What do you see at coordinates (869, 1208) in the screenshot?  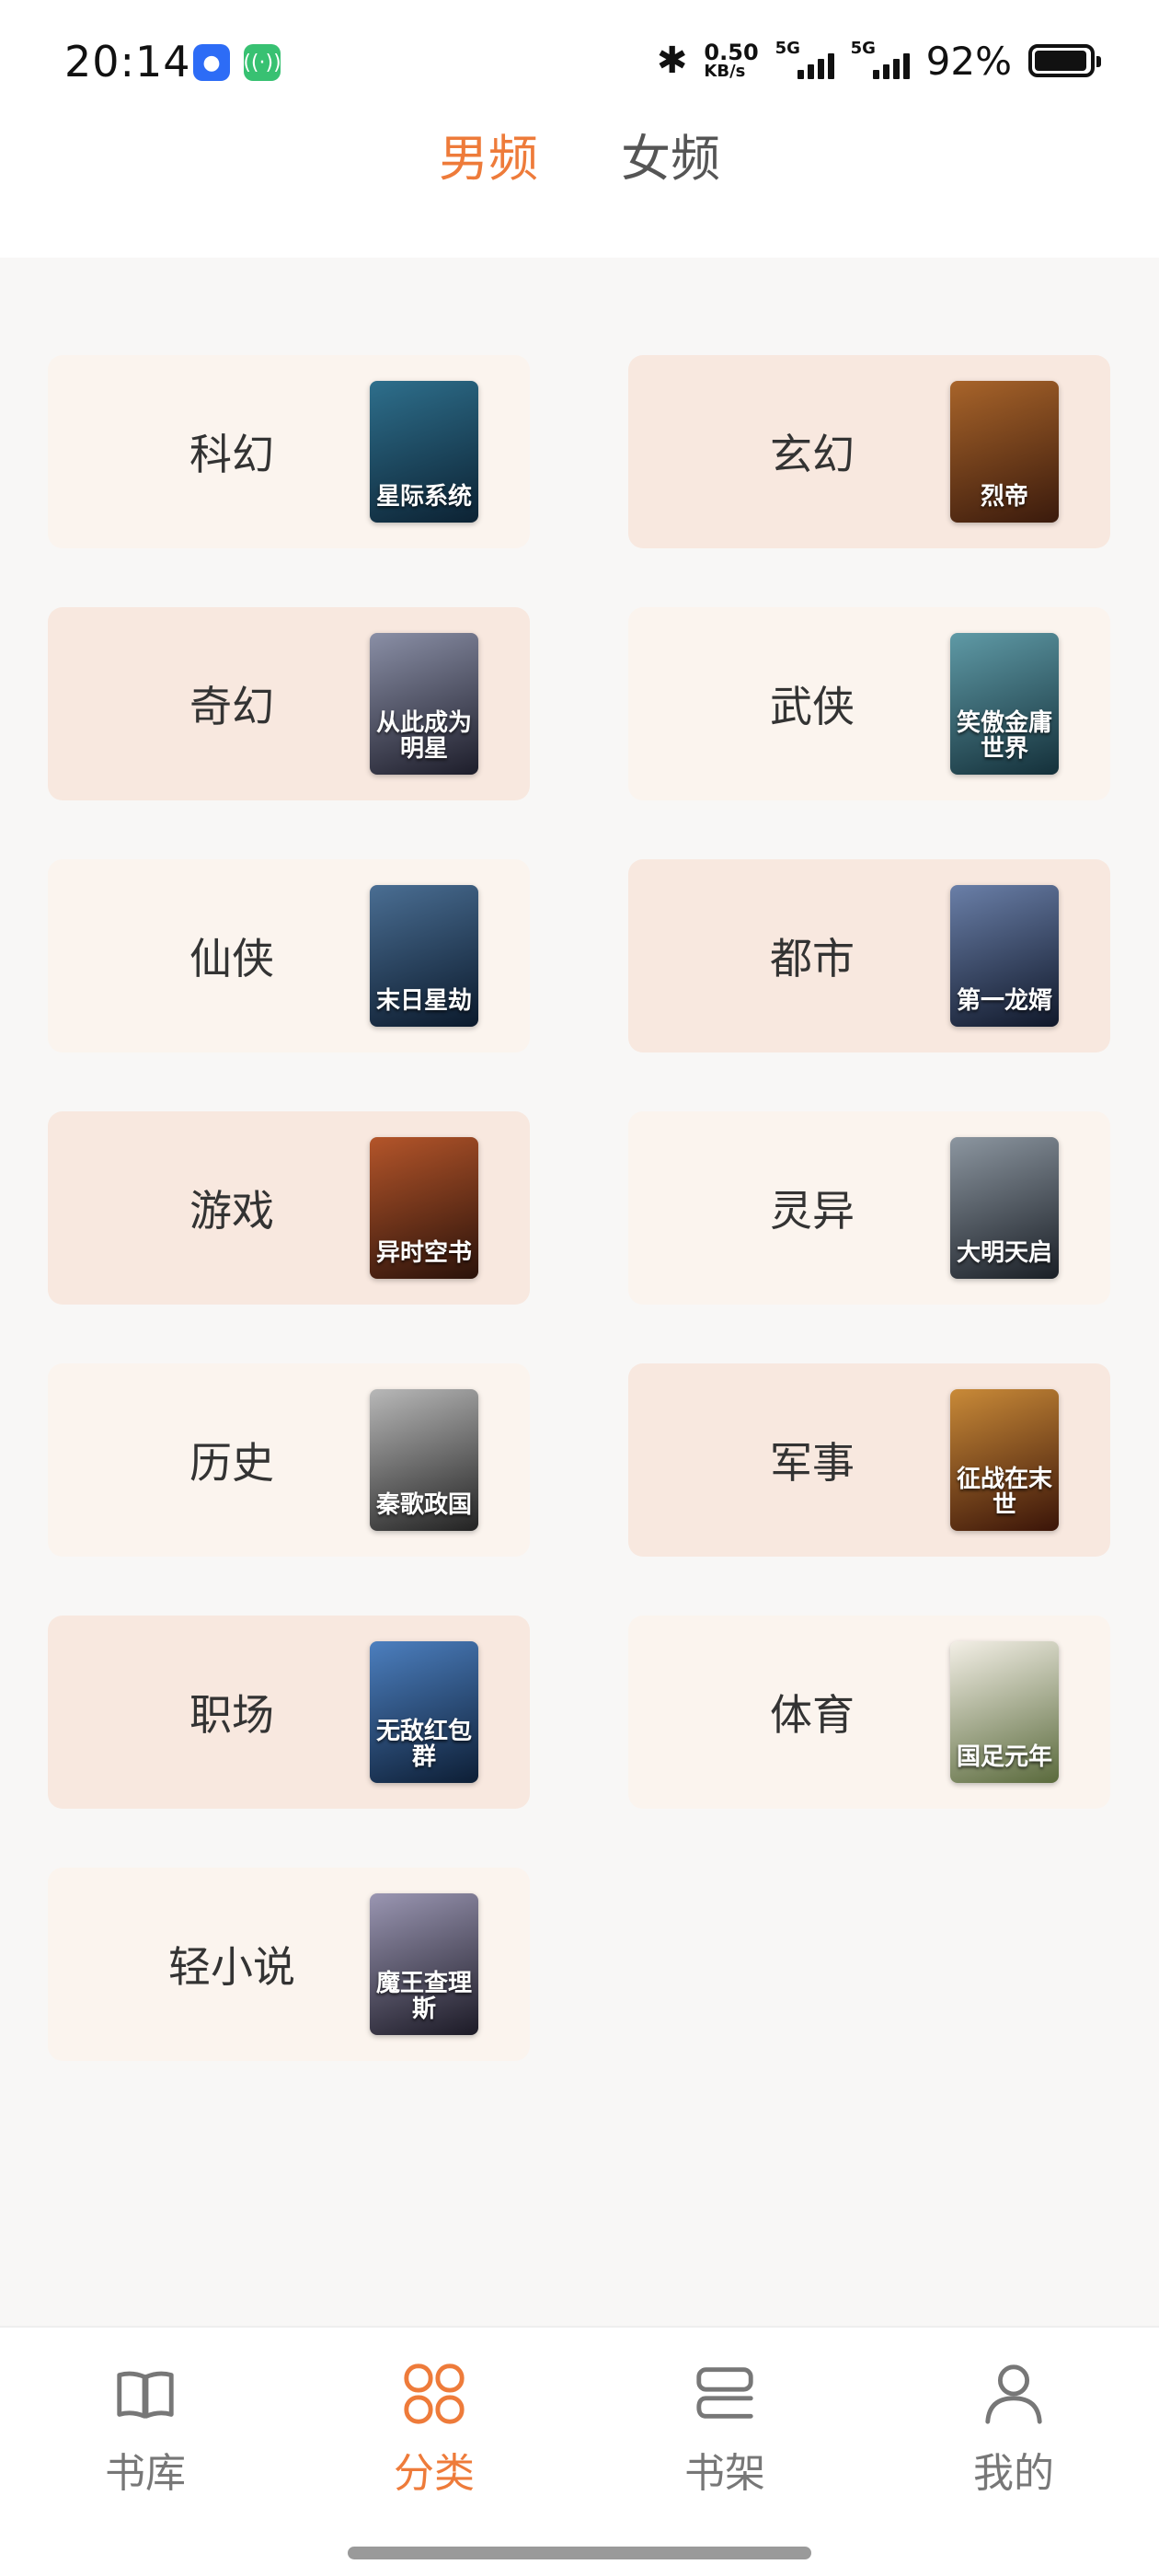 I see `category-card: 灵异大明天启` at bounding box center [869, 1208].